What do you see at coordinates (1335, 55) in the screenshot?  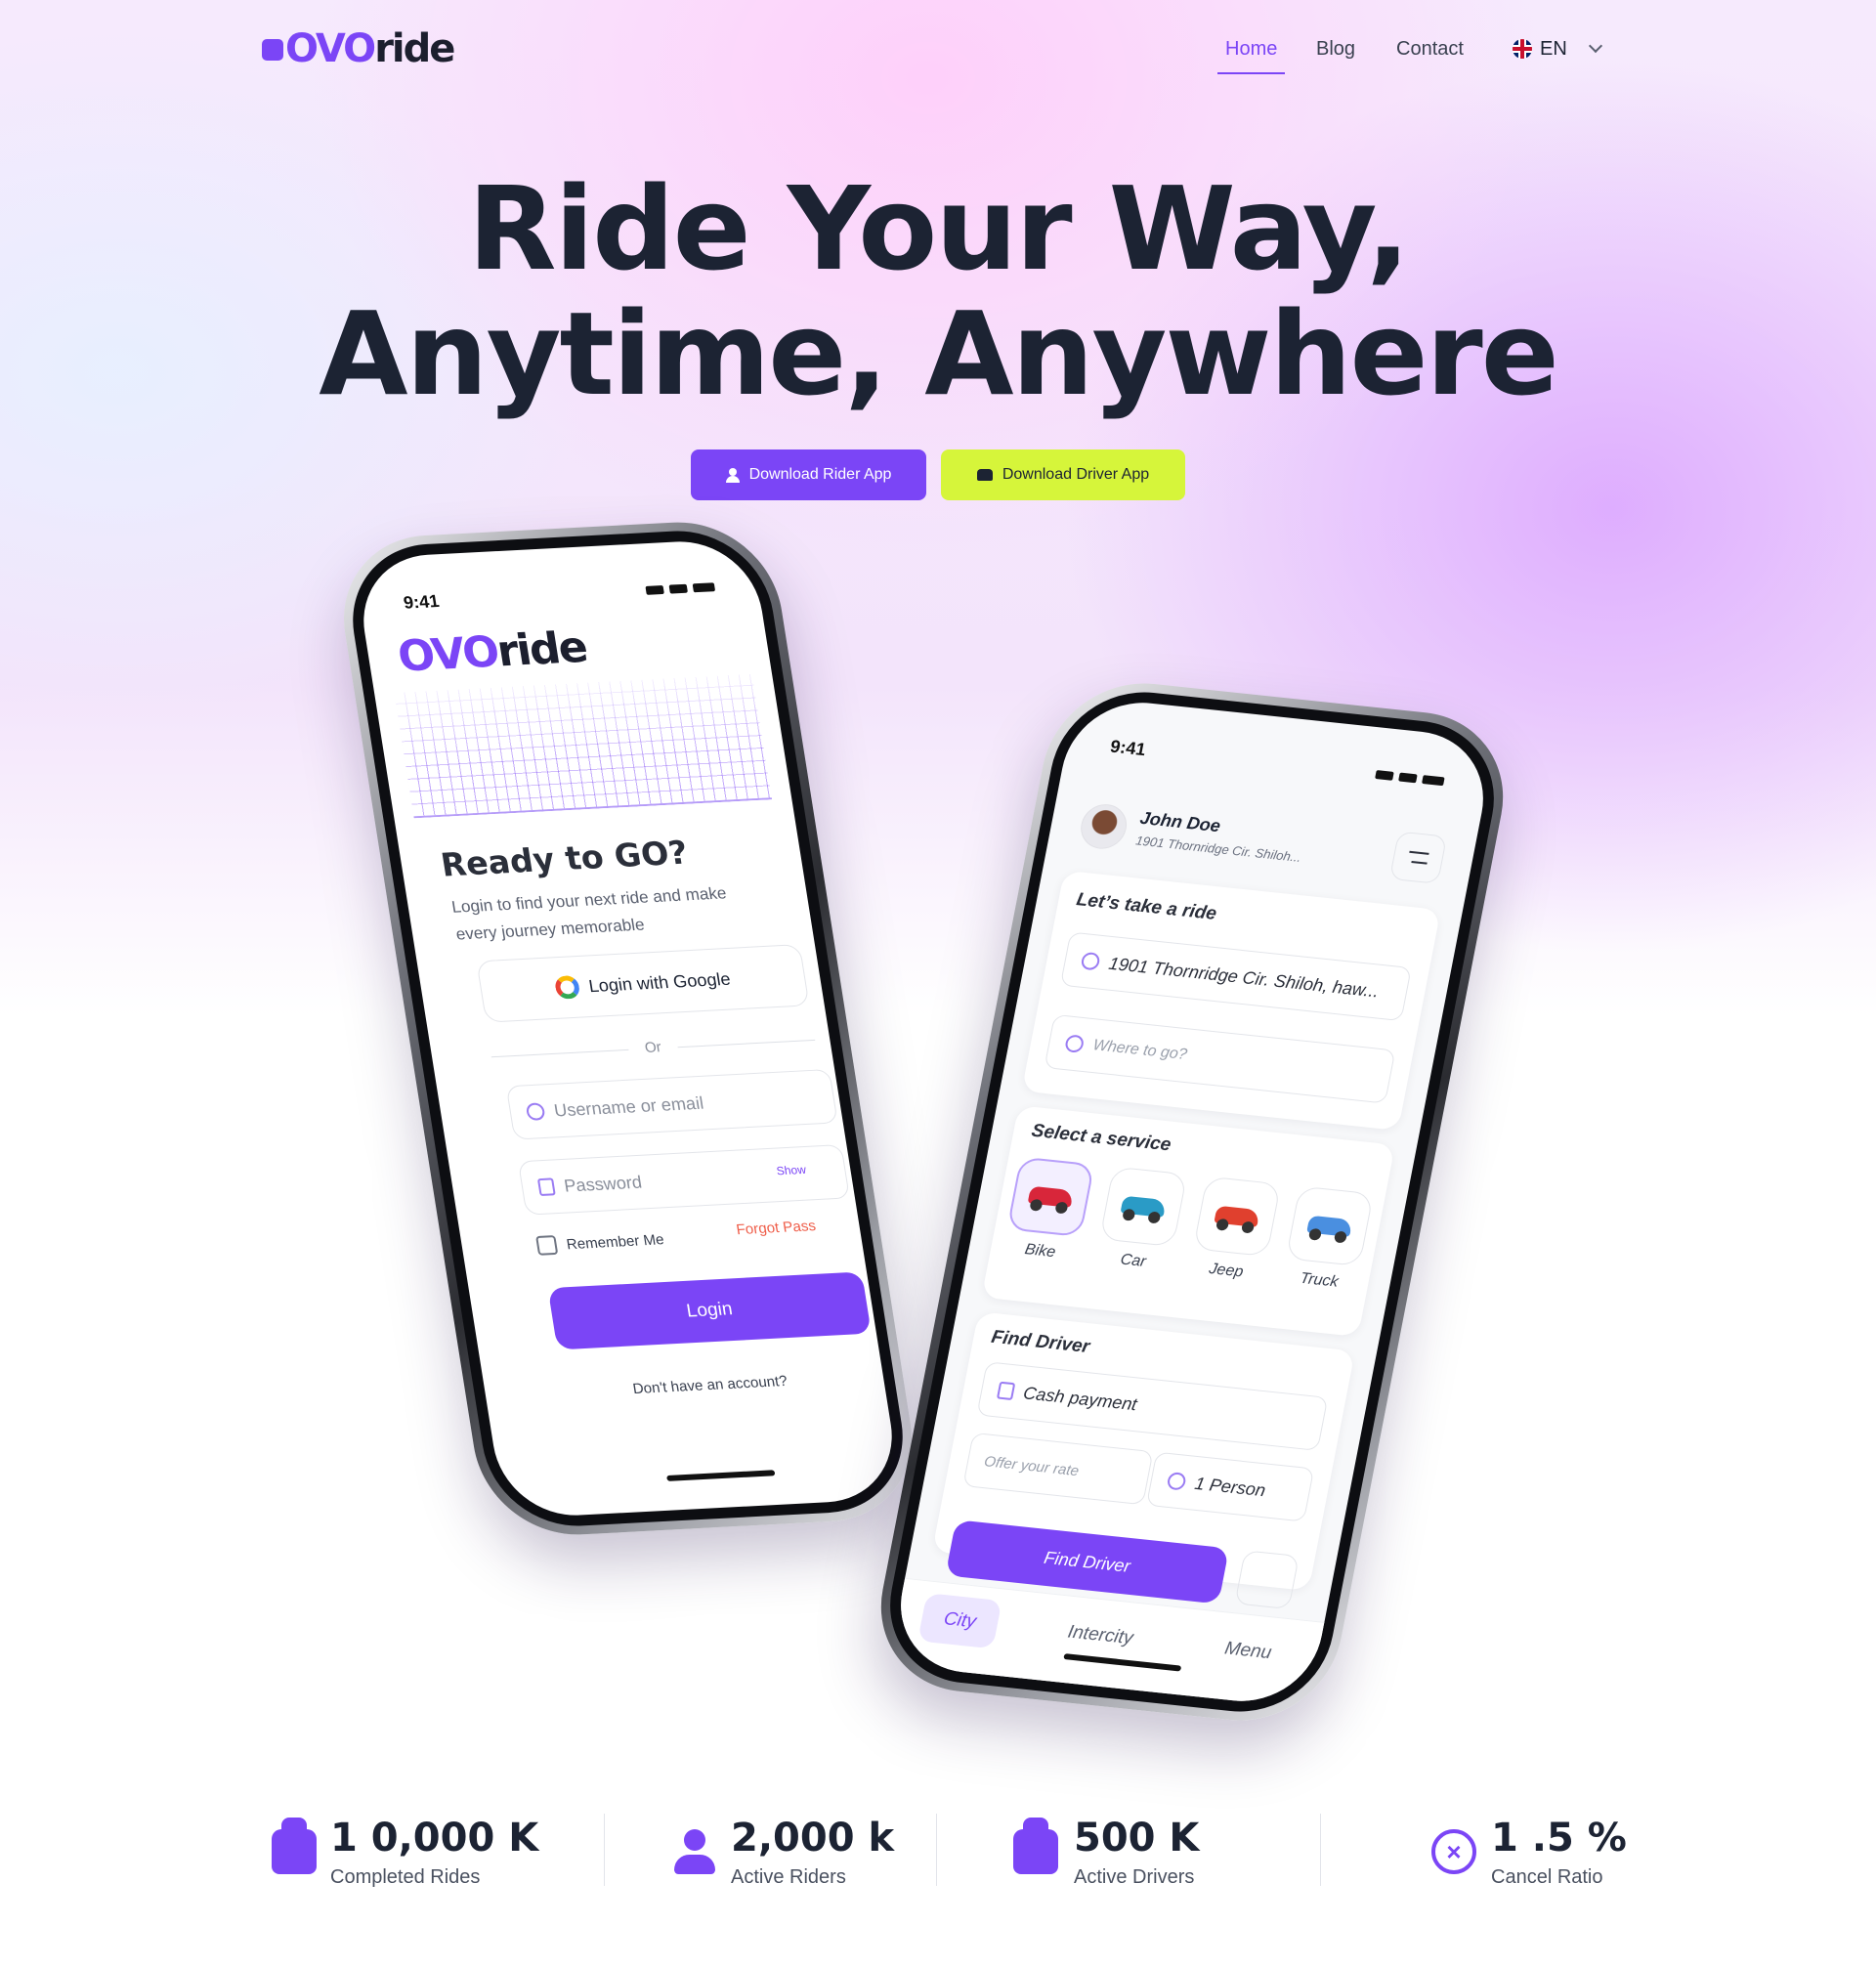 I see `nav-blog: Blog` at bounding box center [1335, 55].